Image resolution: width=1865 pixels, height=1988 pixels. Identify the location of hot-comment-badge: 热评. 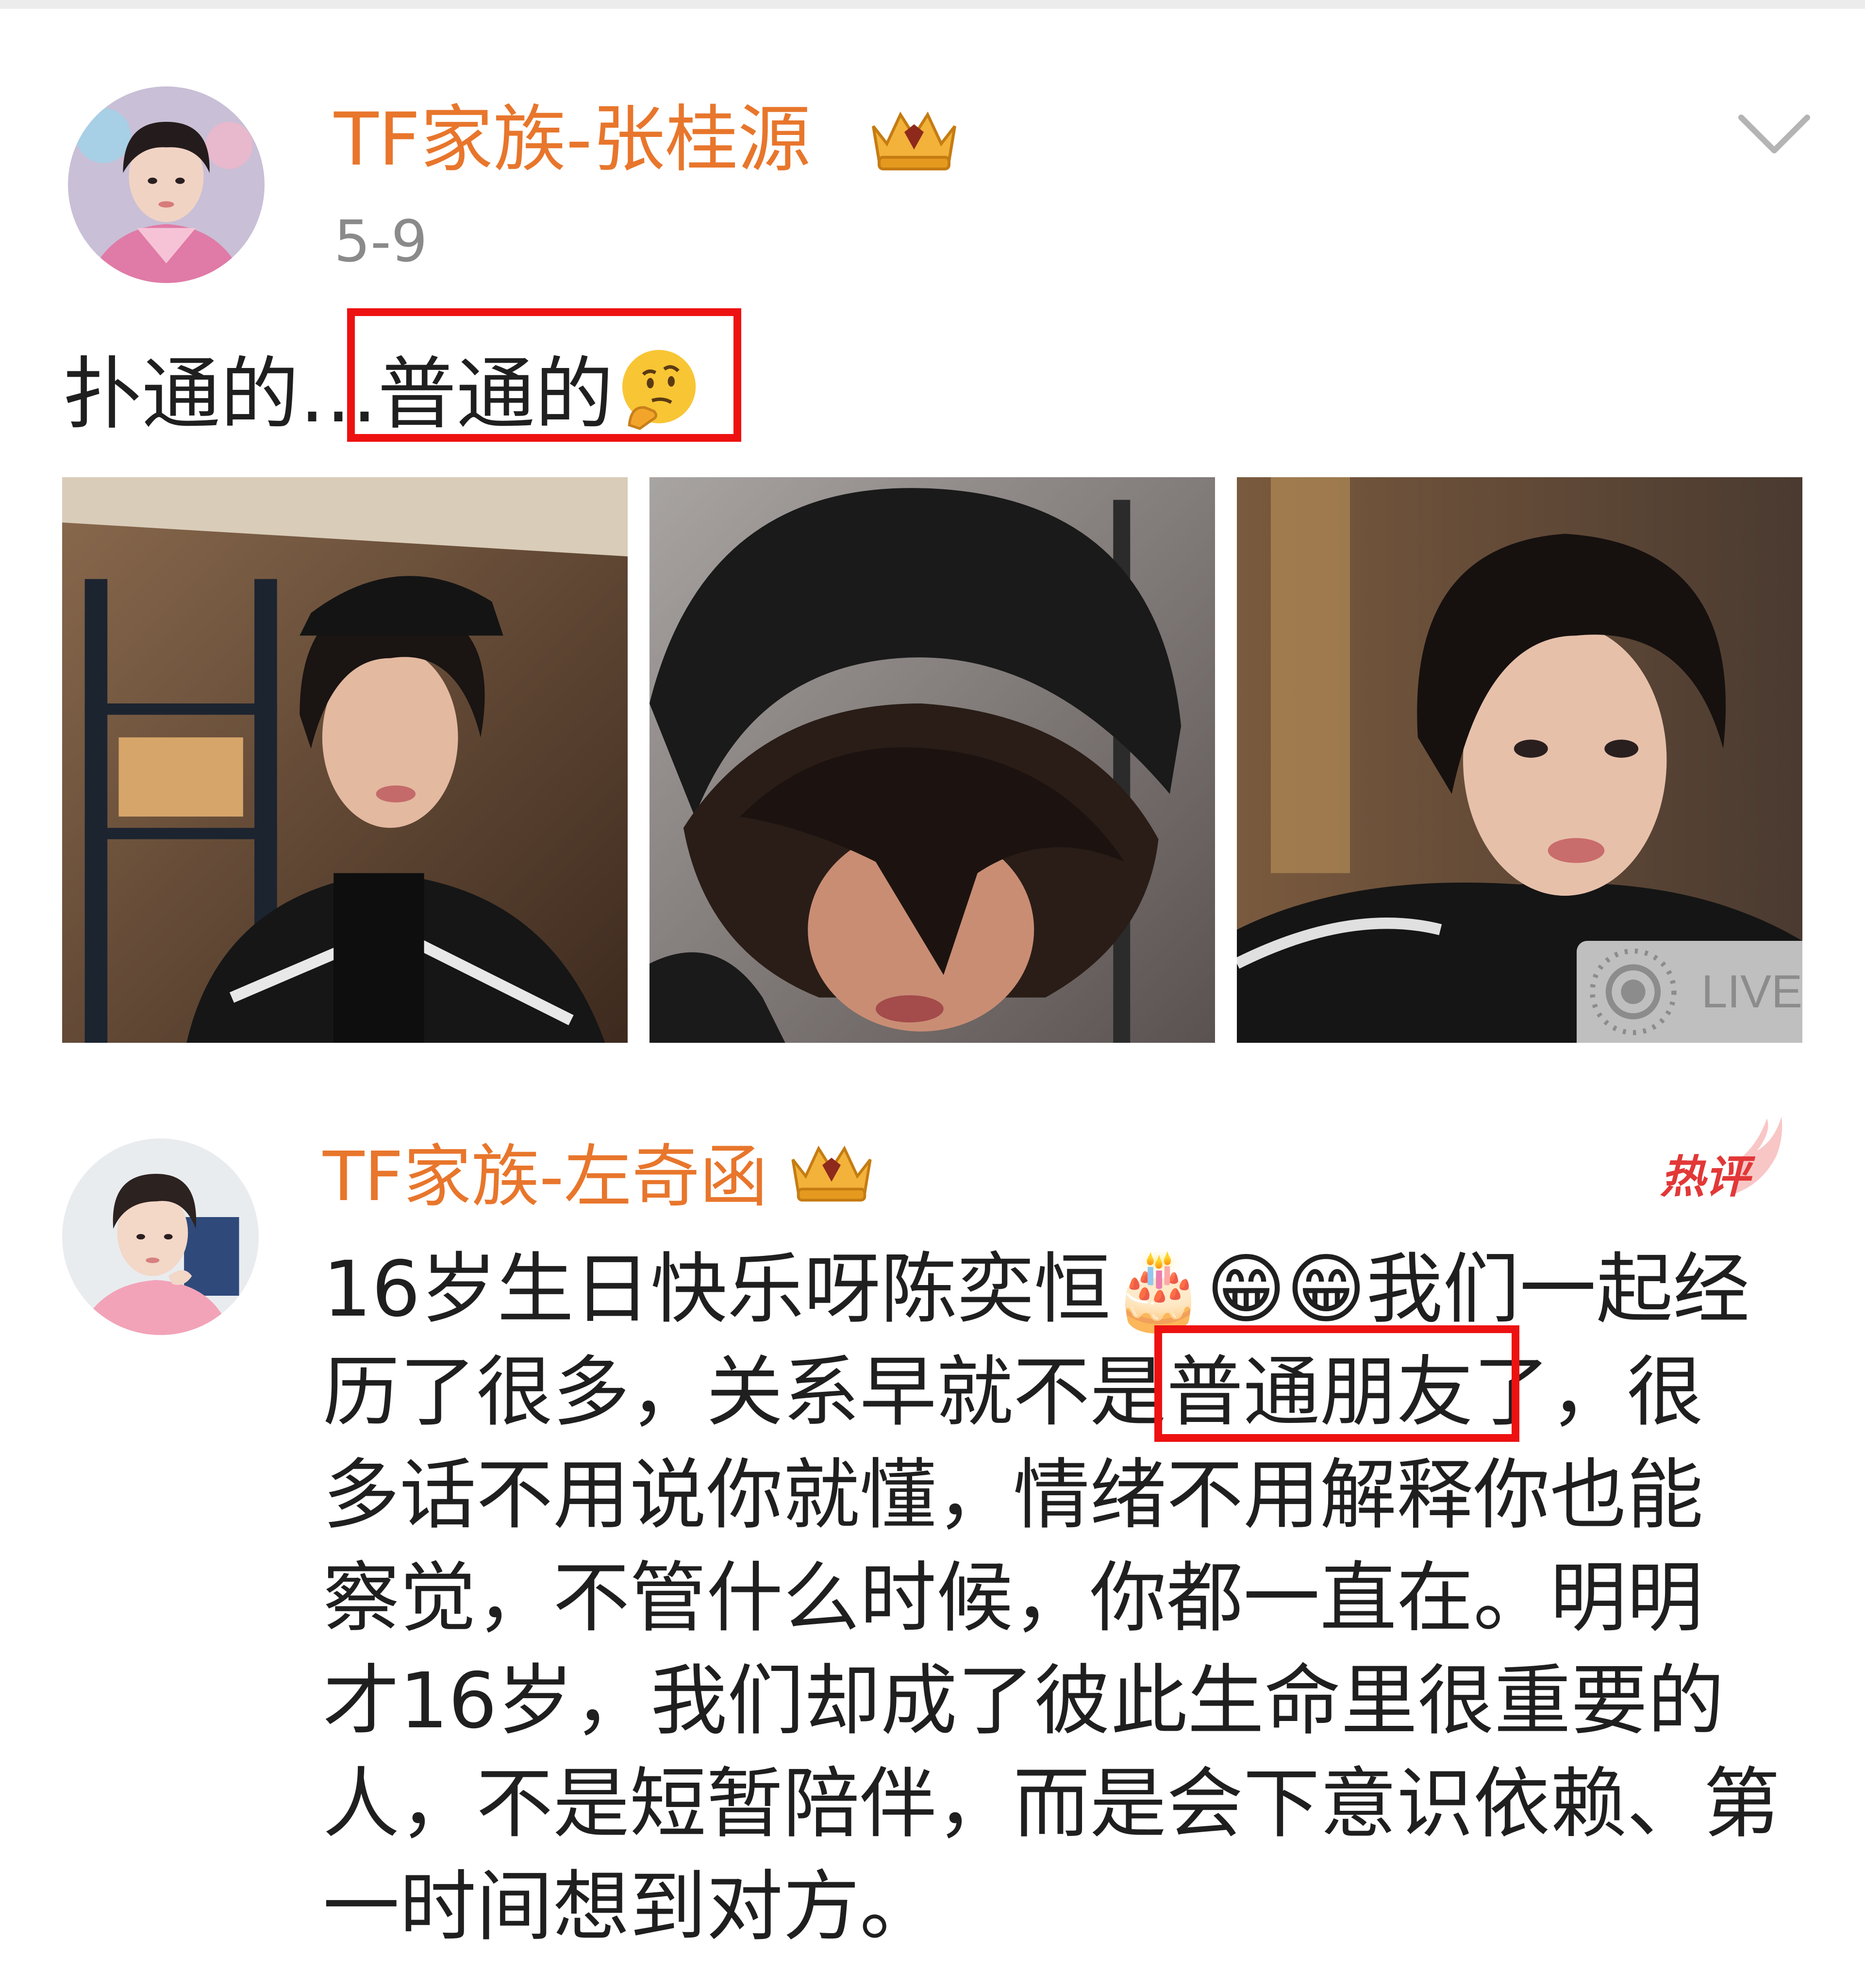
(1726, 1158).